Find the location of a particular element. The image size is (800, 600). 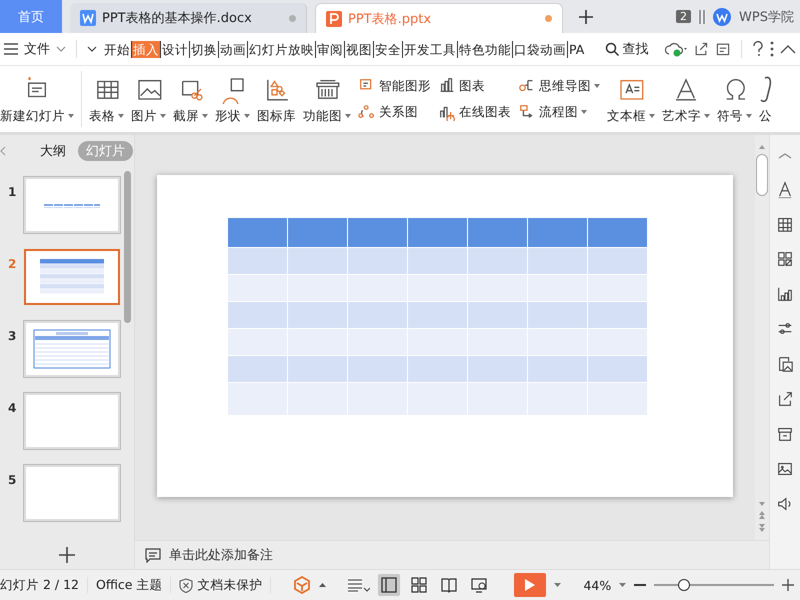

ribbon-button: 新建幻灯片 is located at coordinates (37, 99).